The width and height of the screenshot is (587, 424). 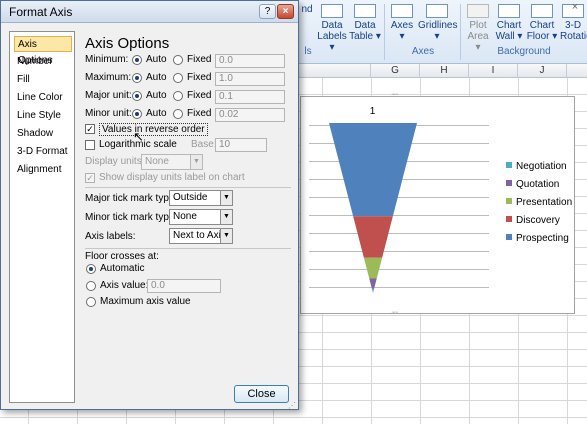 I want to click on plot-area-button: Plot Area ▾, so click(x=478, y=28).